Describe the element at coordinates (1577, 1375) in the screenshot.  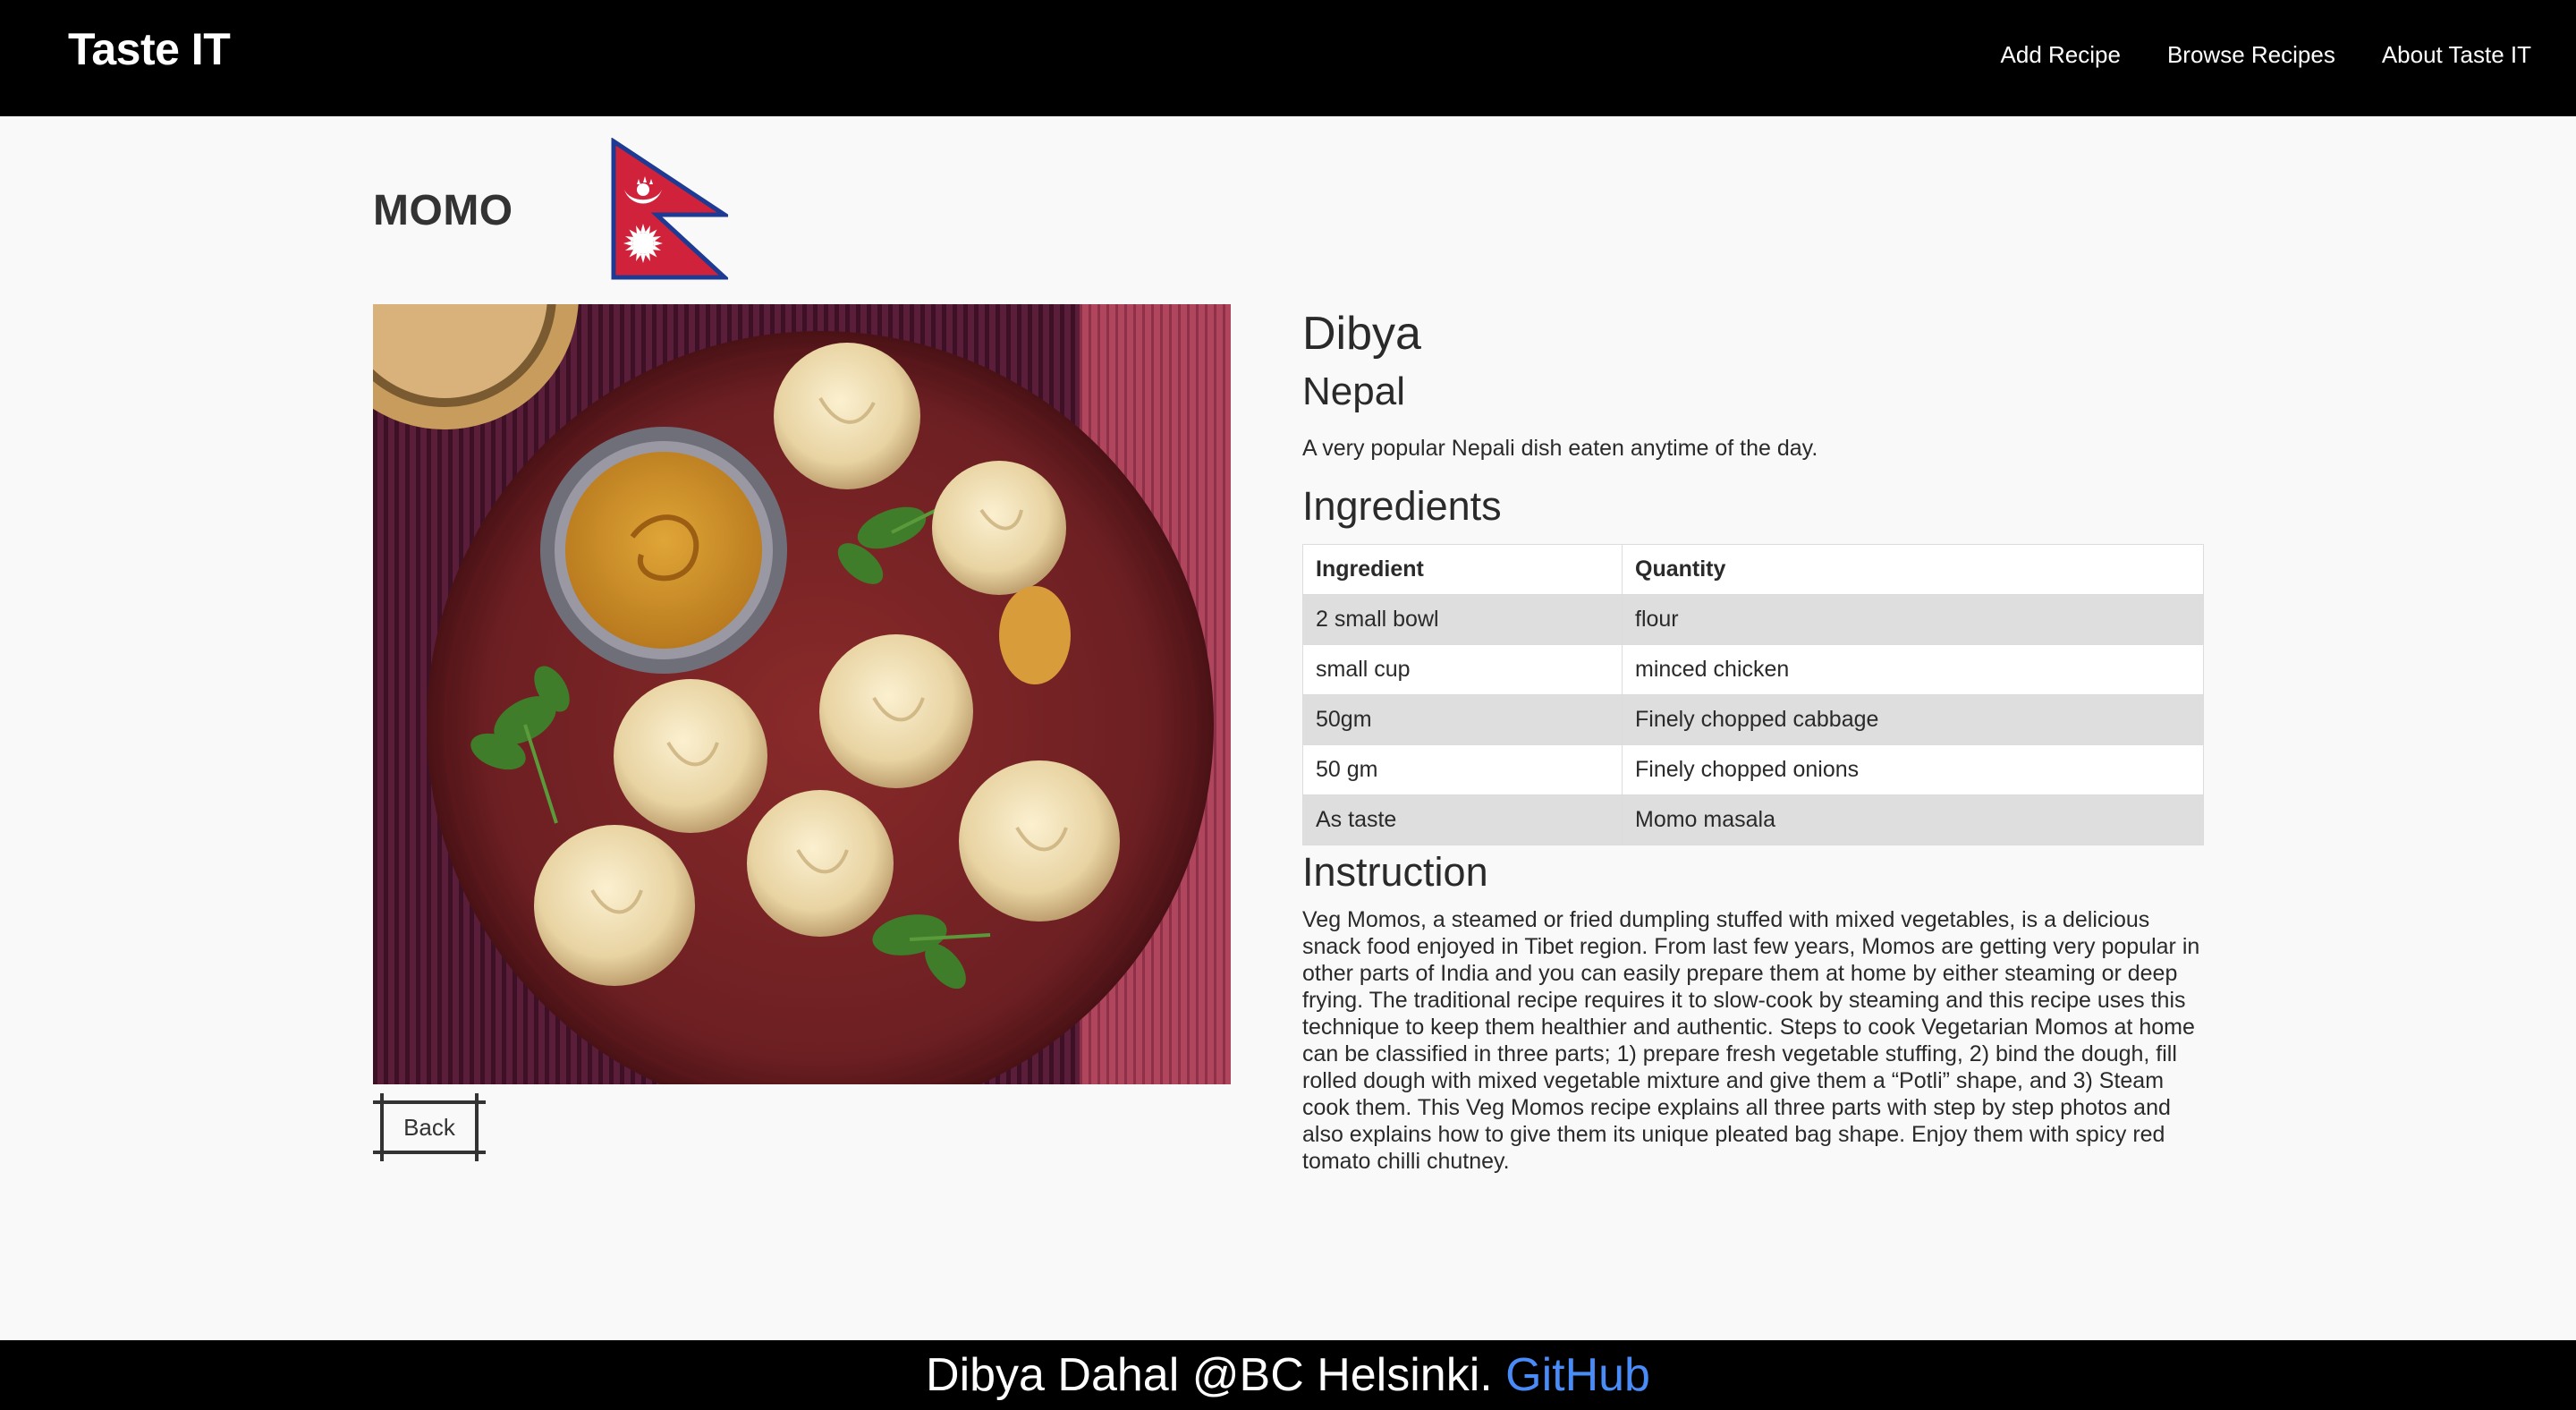
I see `github-link: GitHub` at that location.